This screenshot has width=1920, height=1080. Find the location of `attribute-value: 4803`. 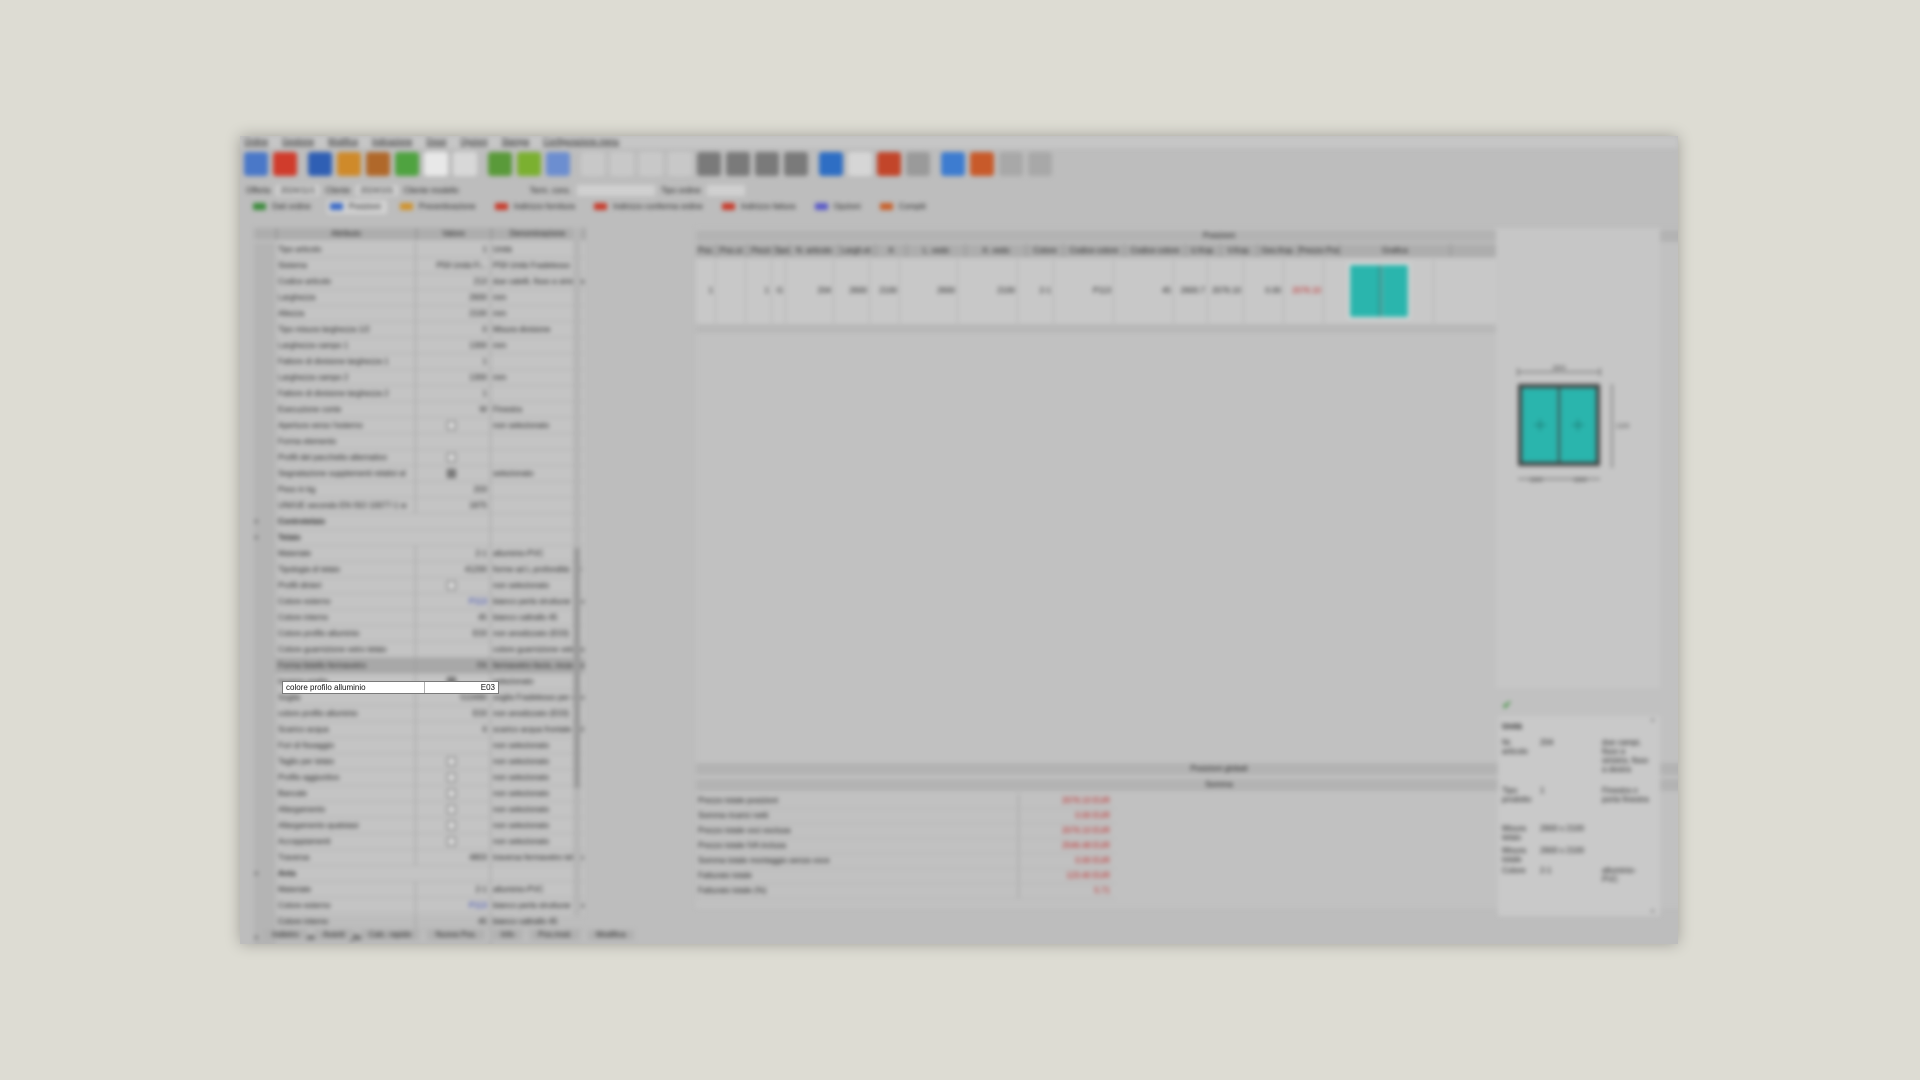

attribute-value: 4803 is located at coordinates (453, 857).